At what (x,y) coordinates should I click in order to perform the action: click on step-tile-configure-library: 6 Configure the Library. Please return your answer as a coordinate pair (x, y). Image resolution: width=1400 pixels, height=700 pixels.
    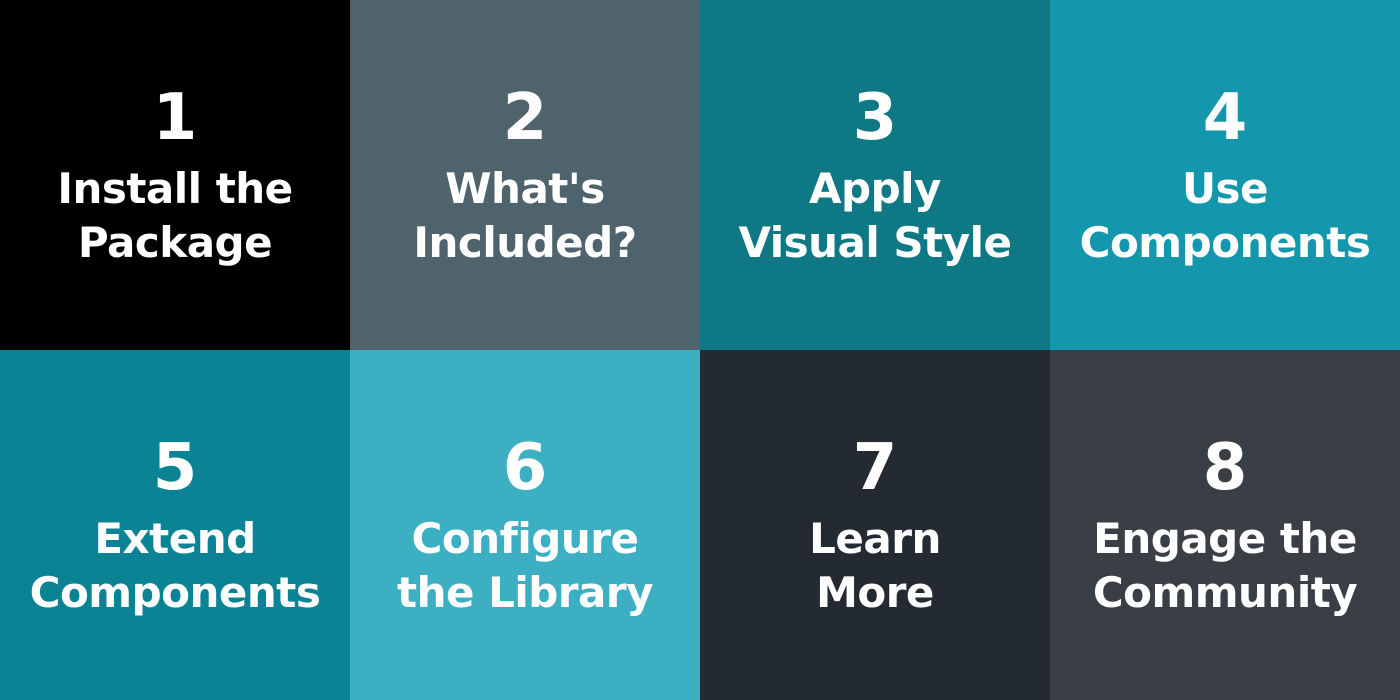
    Looking at the image, I should click on (525, 525).